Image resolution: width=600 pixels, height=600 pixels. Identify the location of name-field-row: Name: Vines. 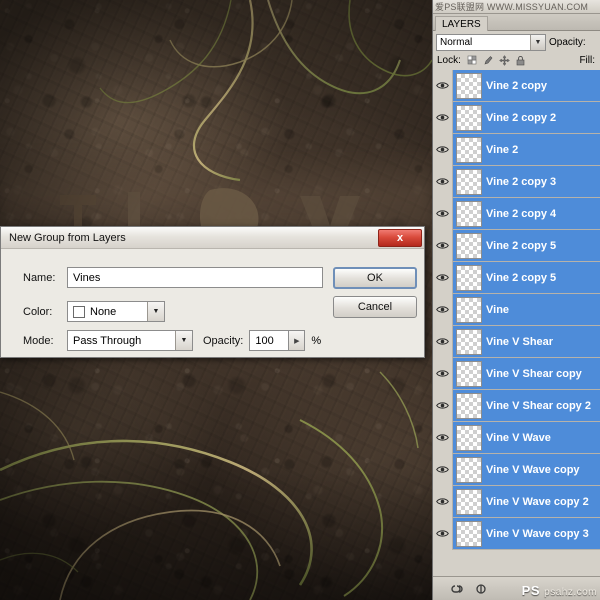
(173, 277).